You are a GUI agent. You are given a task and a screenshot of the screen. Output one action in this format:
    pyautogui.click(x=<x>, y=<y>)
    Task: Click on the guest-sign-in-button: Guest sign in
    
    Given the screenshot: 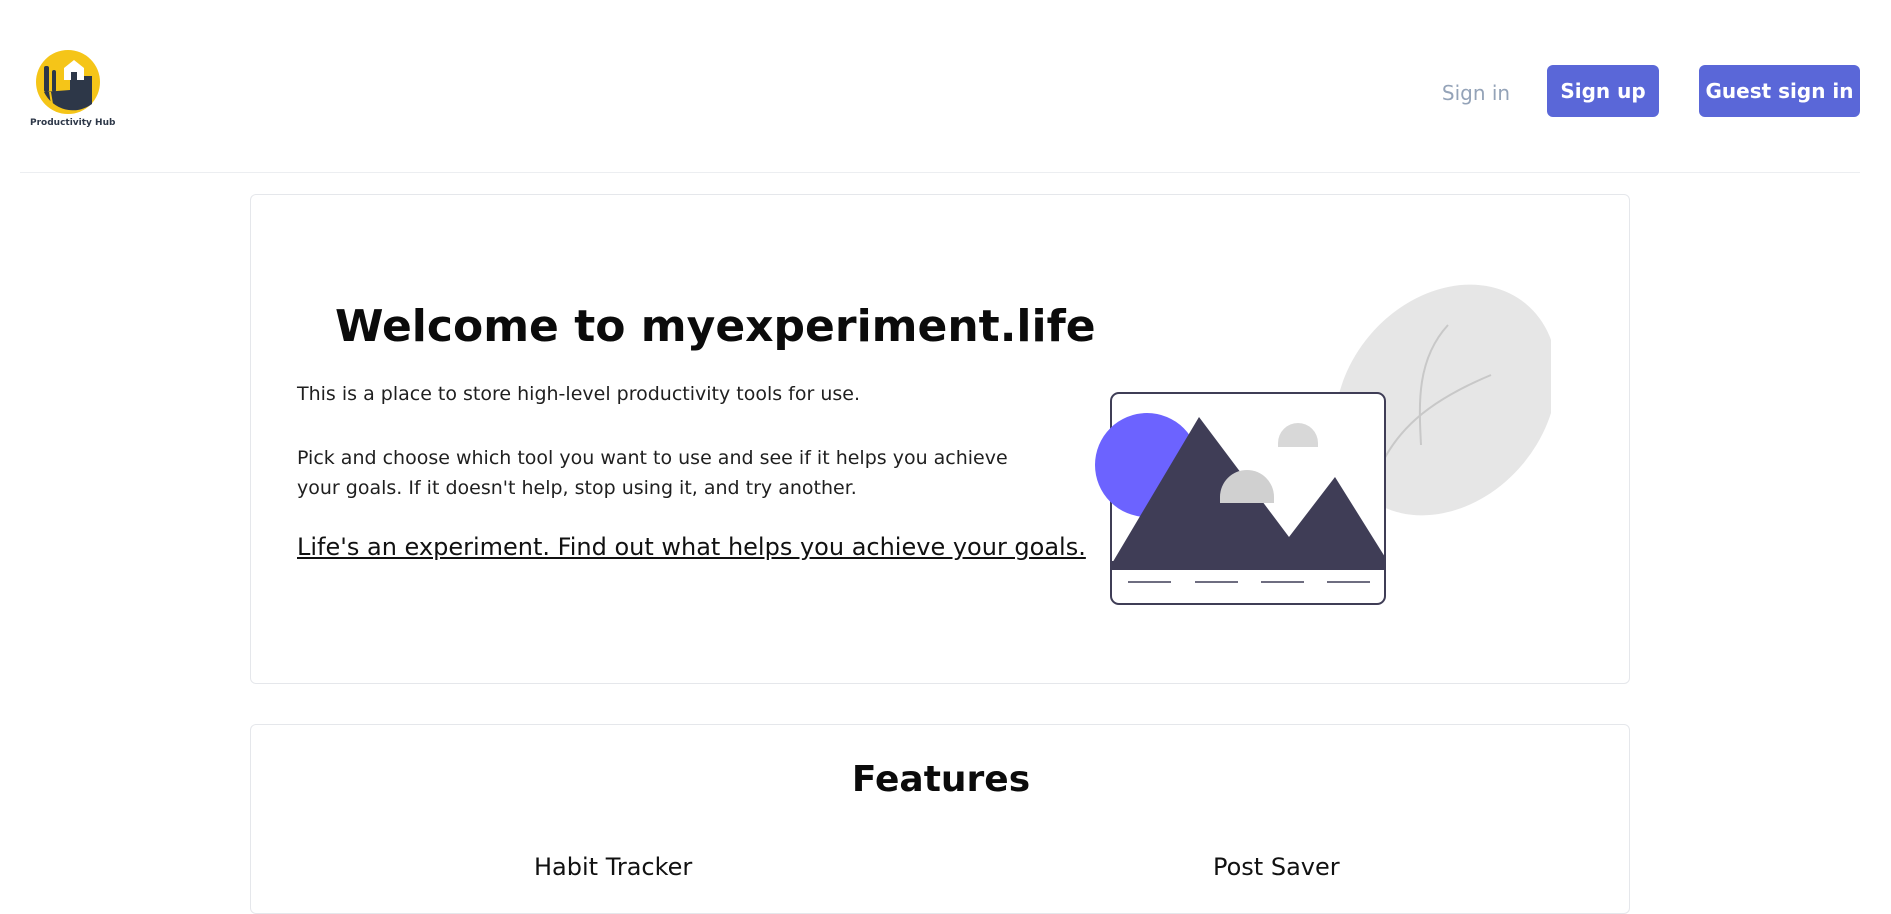 What is the action you would take?
    pyautogui.click(x=1779, y=91)
    